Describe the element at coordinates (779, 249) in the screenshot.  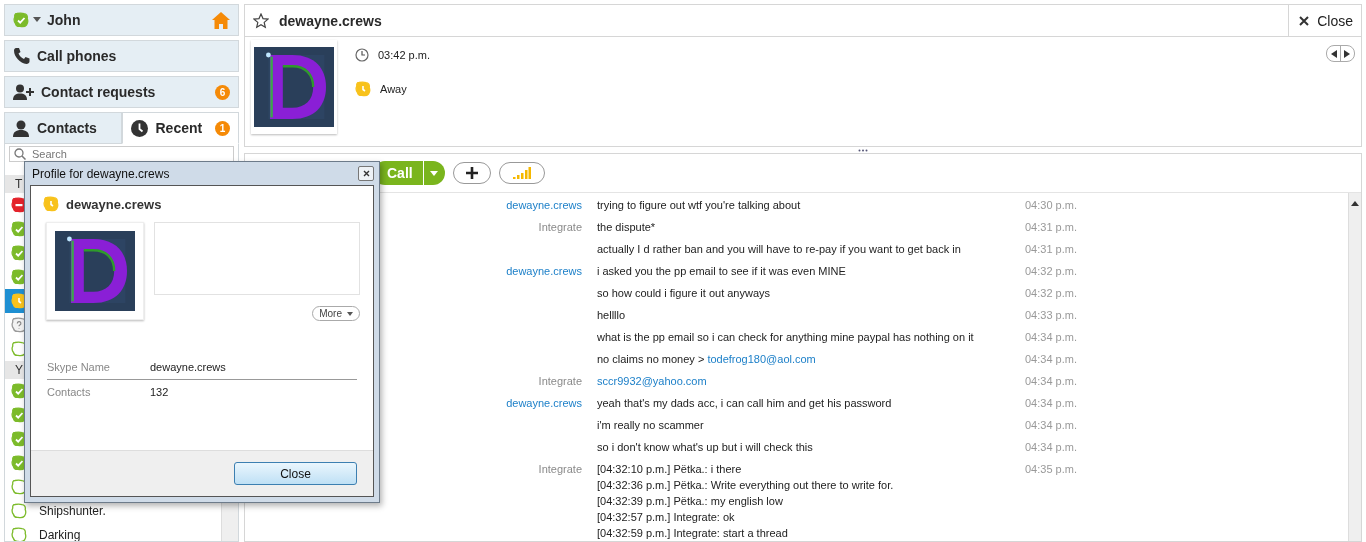
I see `message-text: actually I d rather ban and you will have to re-pay if you want to get back in` at that location.